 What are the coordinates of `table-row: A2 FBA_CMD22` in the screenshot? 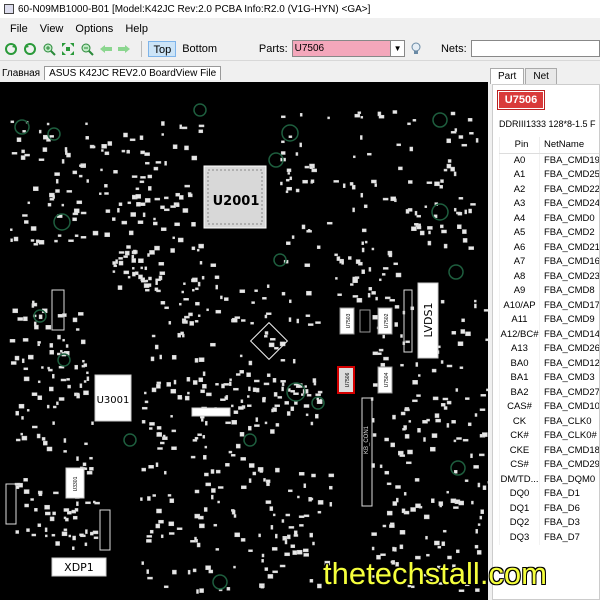 It's located at (549, 189).